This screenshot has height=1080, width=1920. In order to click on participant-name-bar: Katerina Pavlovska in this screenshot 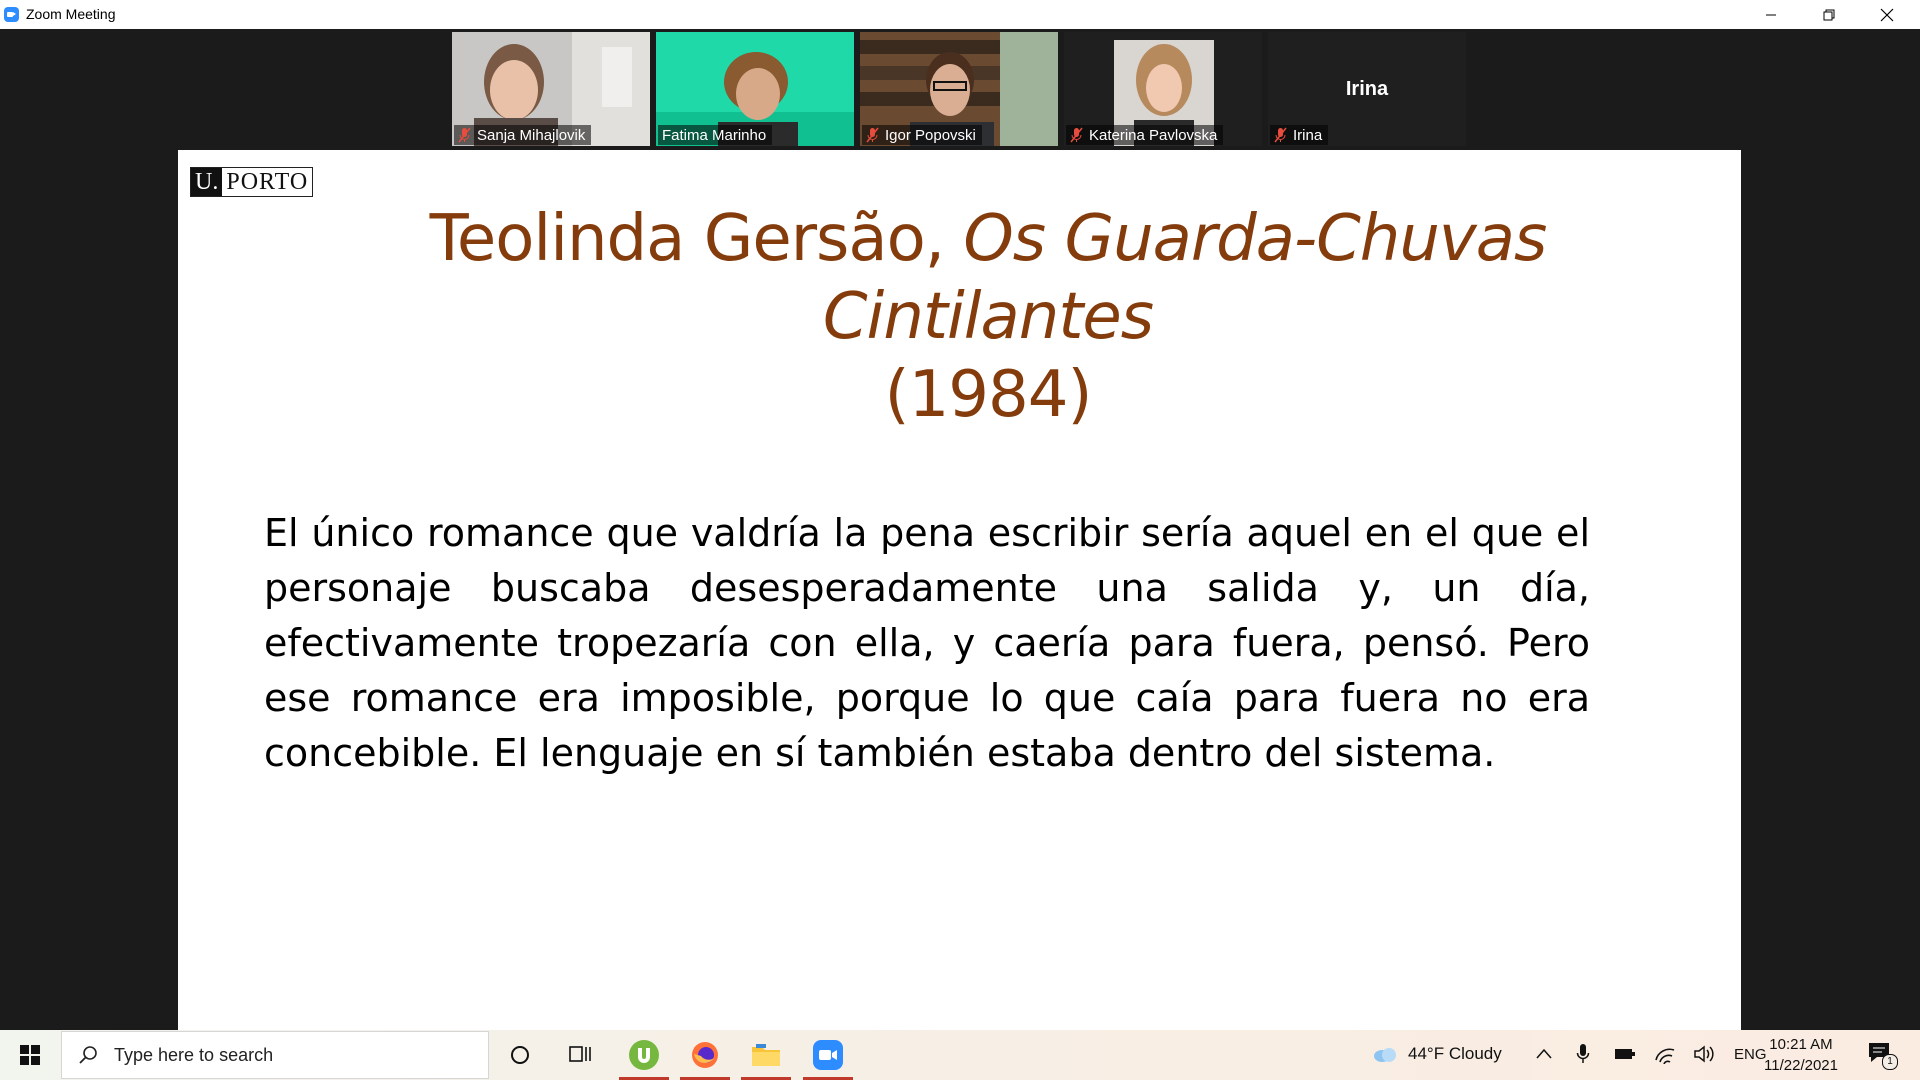, I will do `click(1145, 135)`.